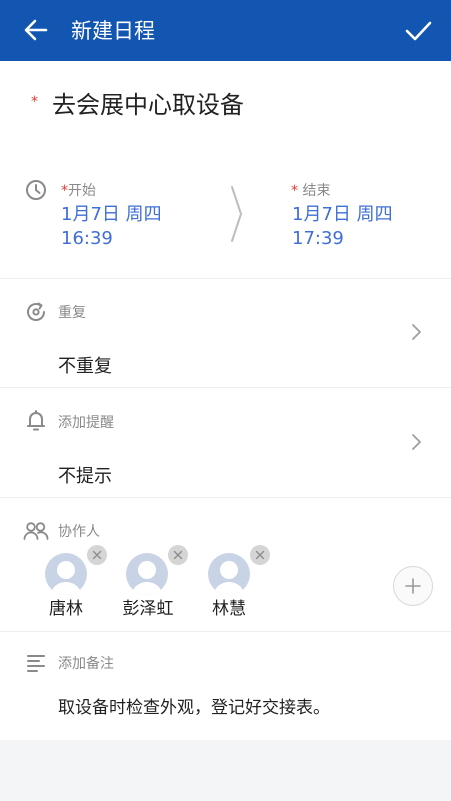 This screenshot has width=451, height=801. I want to click on range-separator-icon, so click(236, 214).